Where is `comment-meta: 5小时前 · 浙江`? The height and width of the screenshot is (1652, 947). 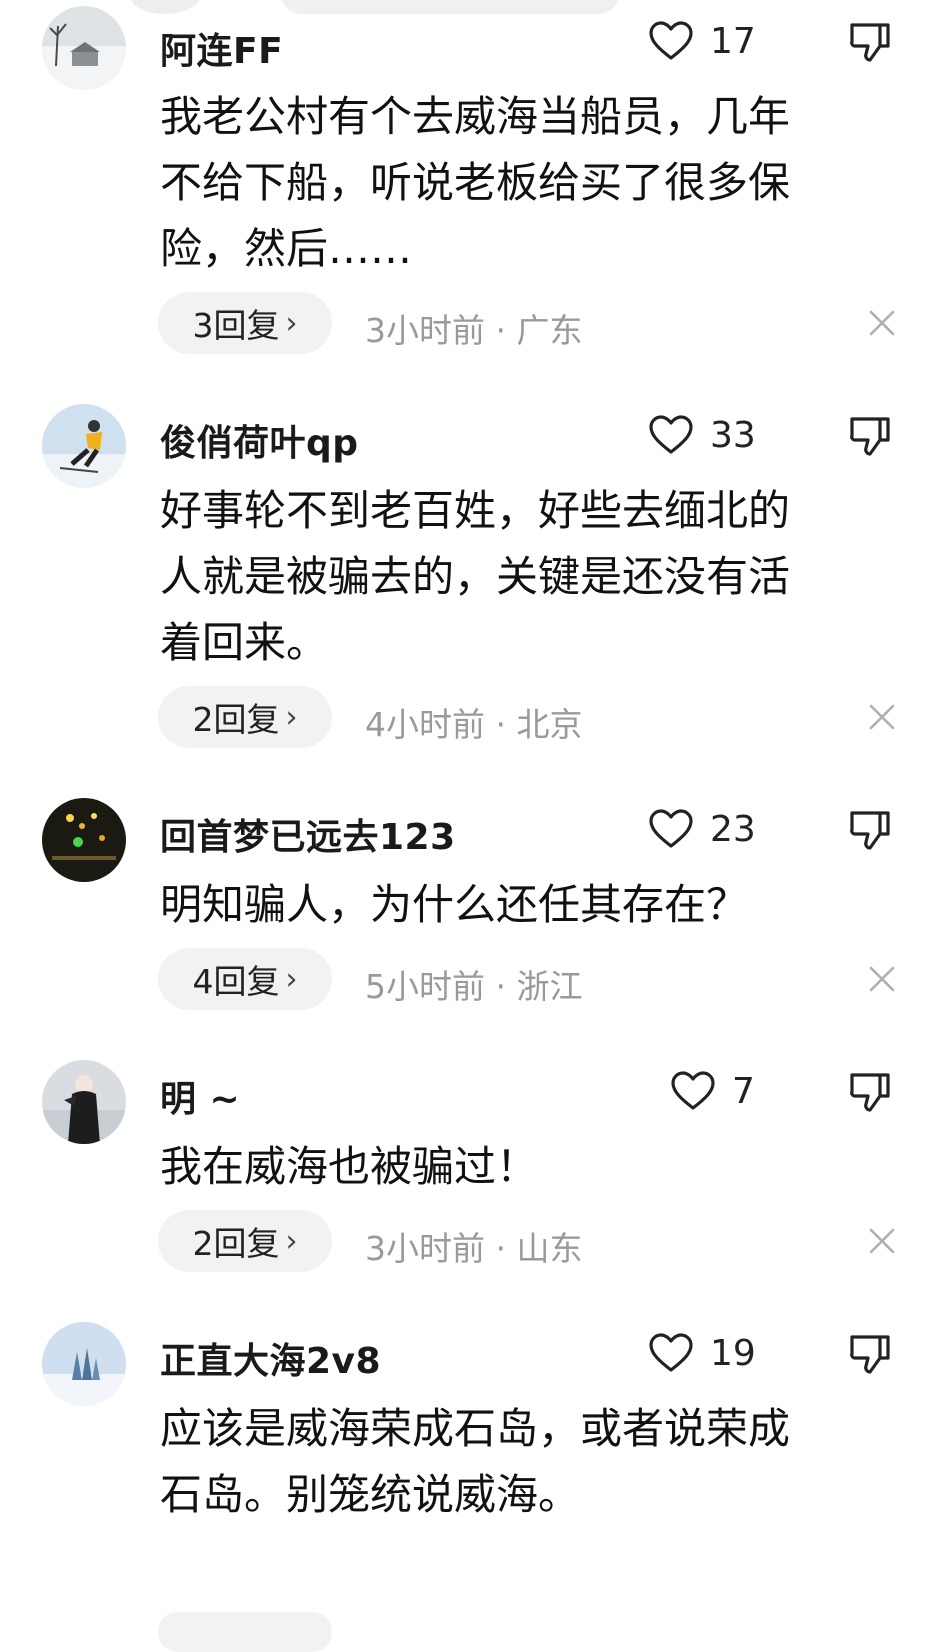
comment-meta: 5小时前 · 浙江 is located at coordinates (474, 986).